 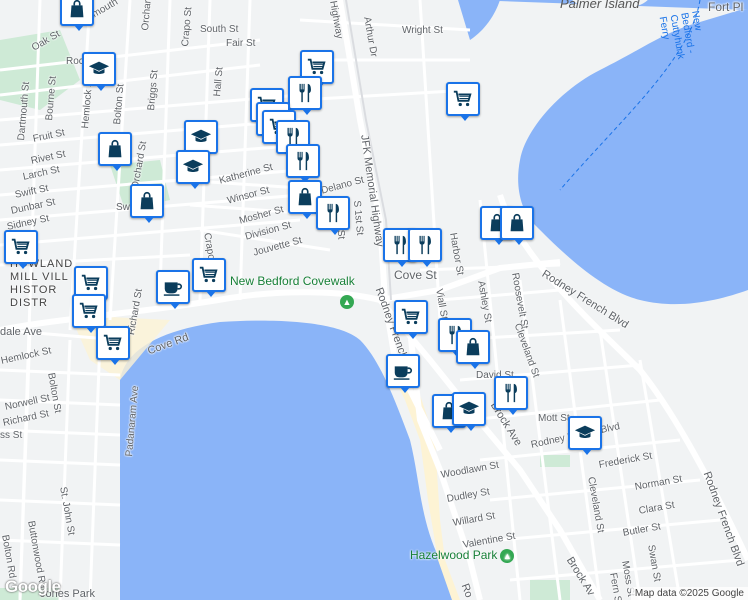 I want to click on fort-label: Fort Pl, so click(x=726, y=7).